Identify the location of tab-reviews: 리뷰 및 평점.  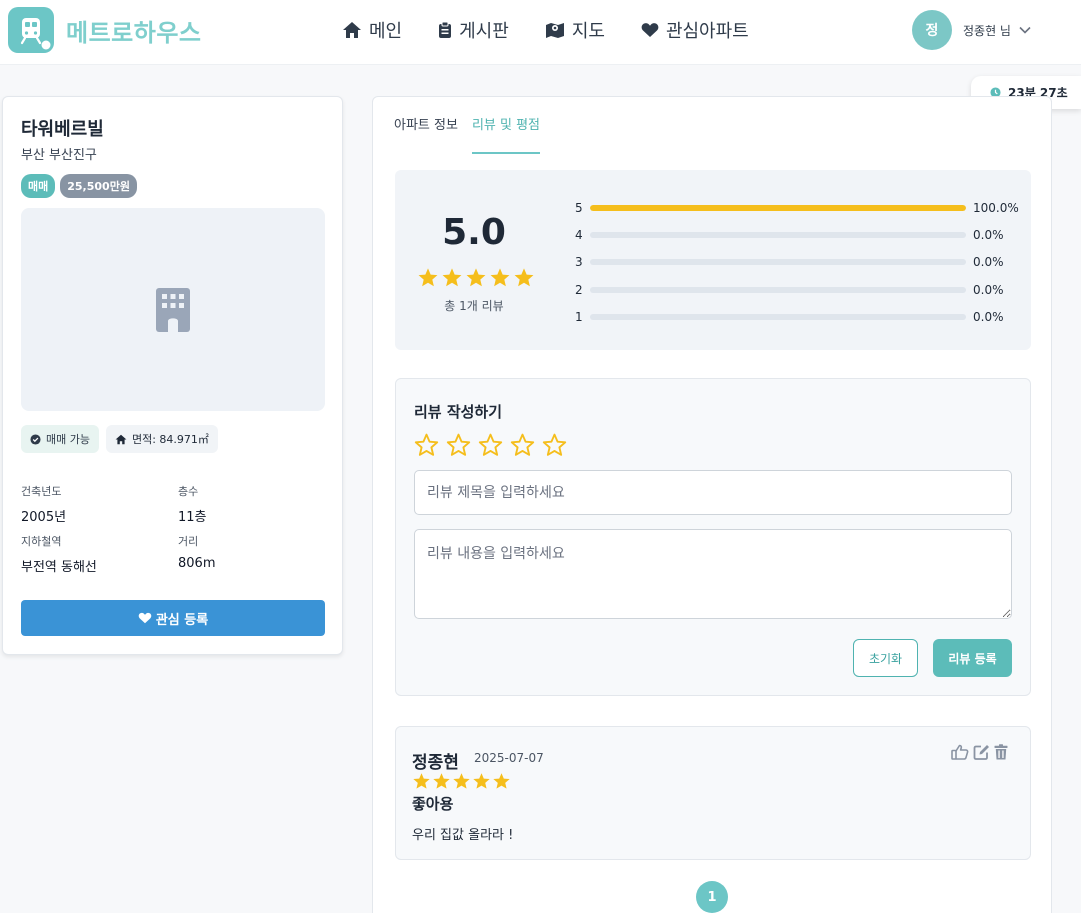
(506, 134).